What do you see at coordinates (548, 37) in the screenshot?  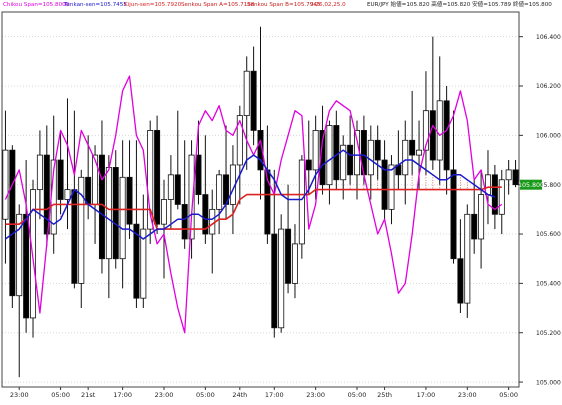 I see `y-tick-label: 106.400` at bounding box center [548, 37].